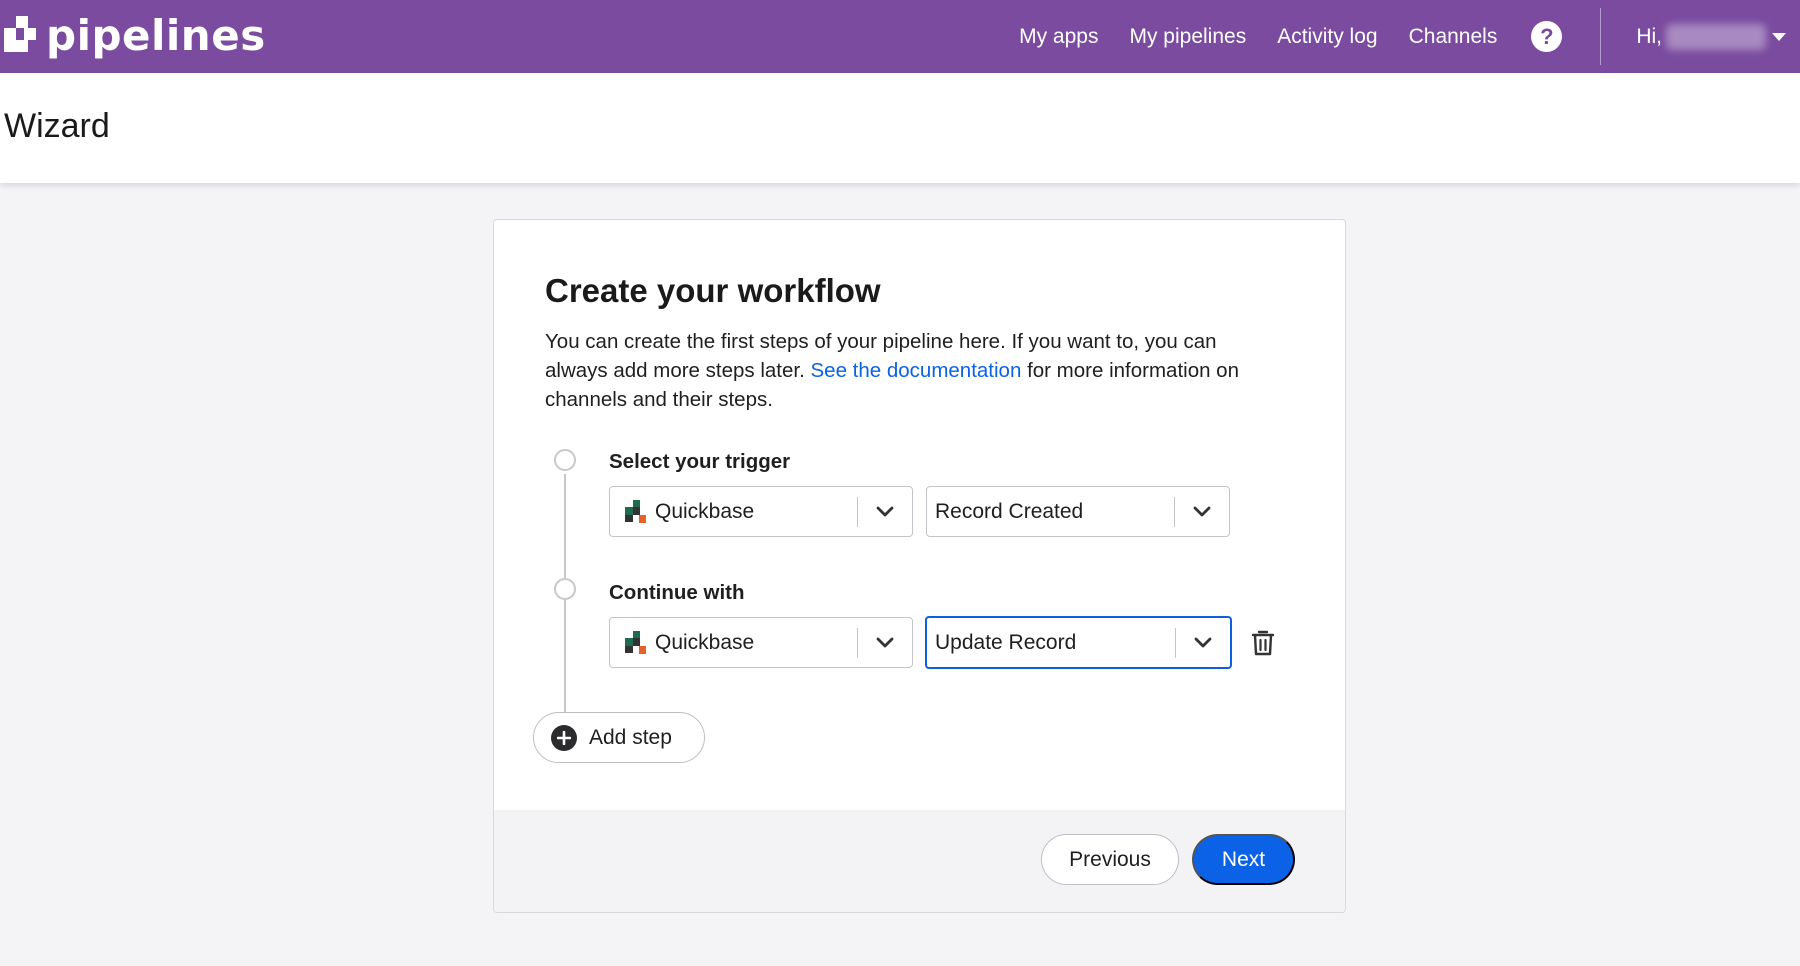 This screenshot has width=1800, height=966. I want to click on caret-down-icon, so click(1779, 36).